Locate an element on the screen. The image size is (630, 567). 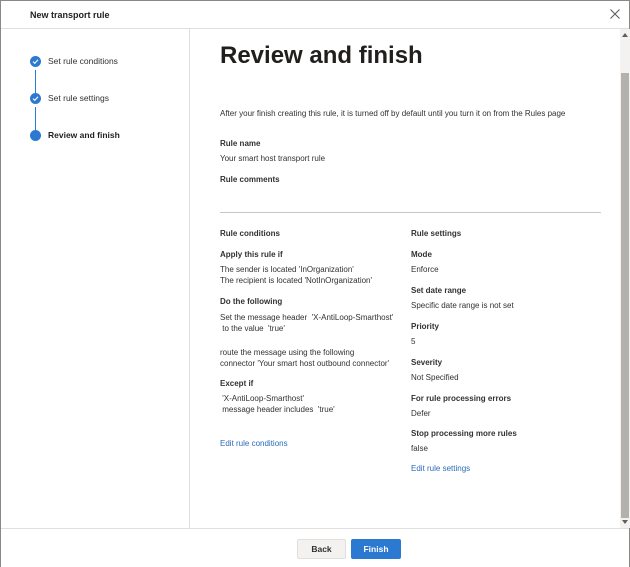
scroll-down-arrow-icon is located at coordinates (625, 522).